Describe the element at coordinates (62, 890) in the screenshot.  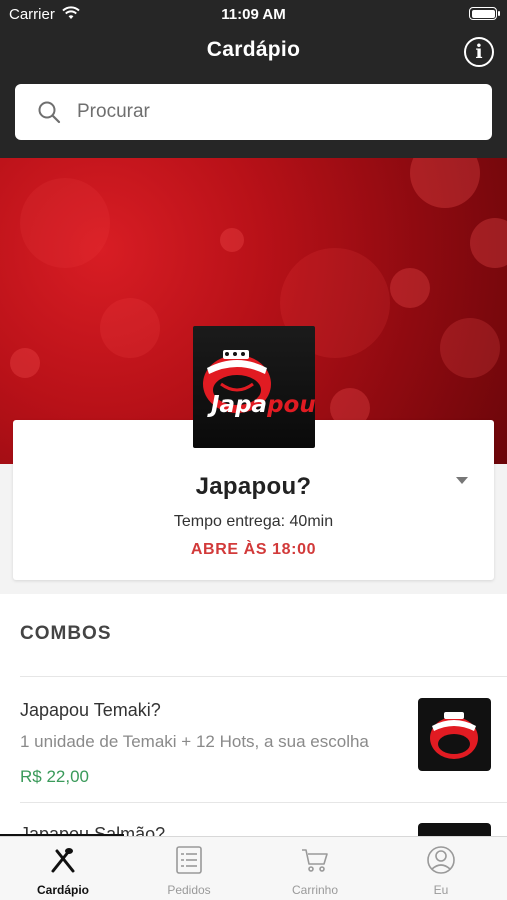
I see `tab-label: Cardápio` at that location.